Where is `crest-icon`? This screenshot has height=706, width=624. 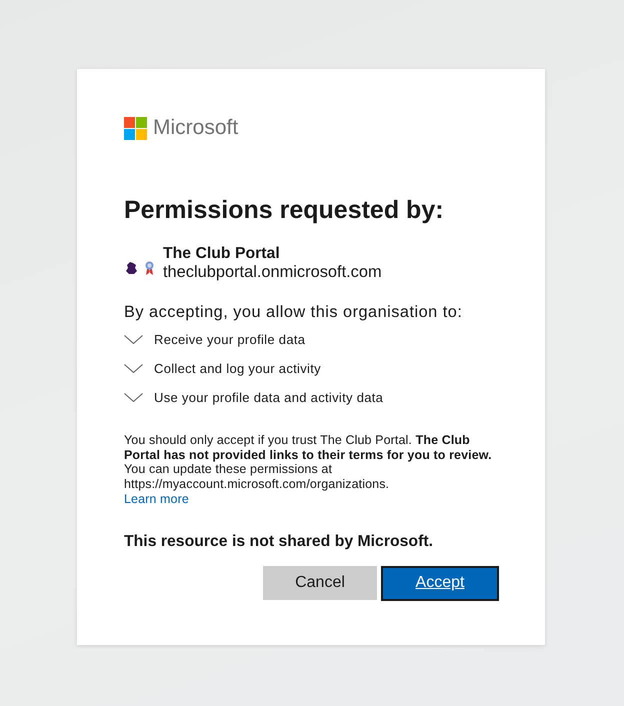
crest-icon is located at coordinates (131, 268).